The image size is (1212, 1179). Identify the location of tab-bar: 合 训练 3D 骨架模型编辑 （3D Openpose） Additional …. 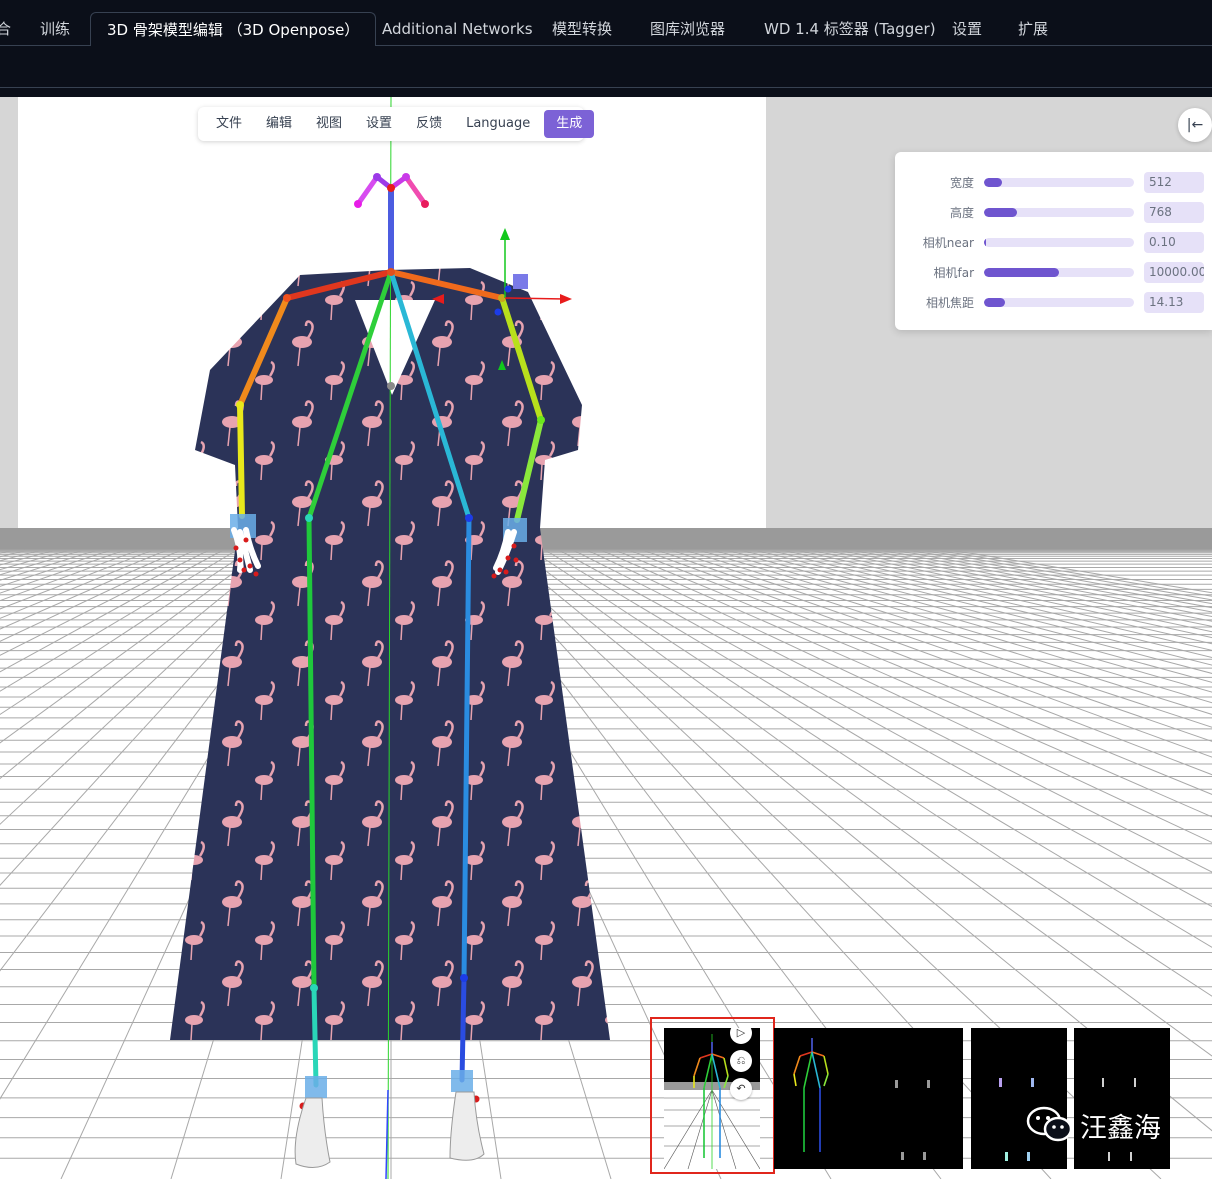
(606, 23).